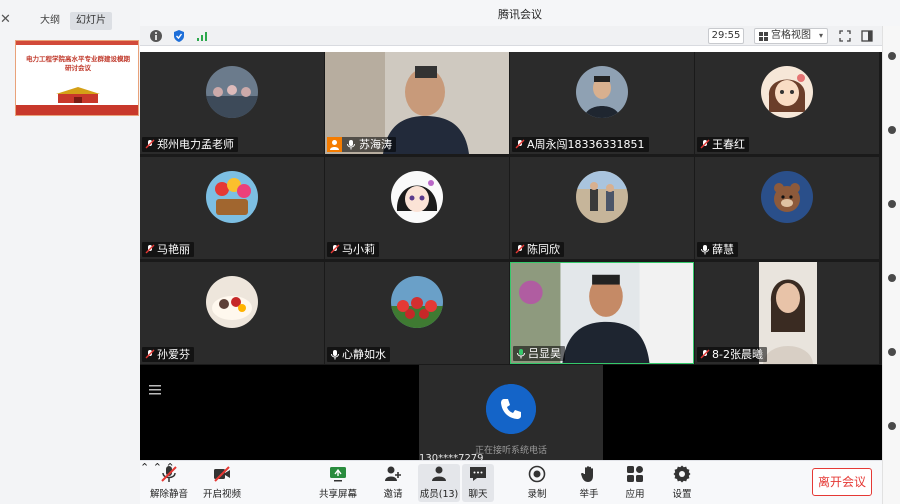 Image resolution: width=900 pixels, height=504 pixels. I want to click on shield-icon, so click(179, 36).